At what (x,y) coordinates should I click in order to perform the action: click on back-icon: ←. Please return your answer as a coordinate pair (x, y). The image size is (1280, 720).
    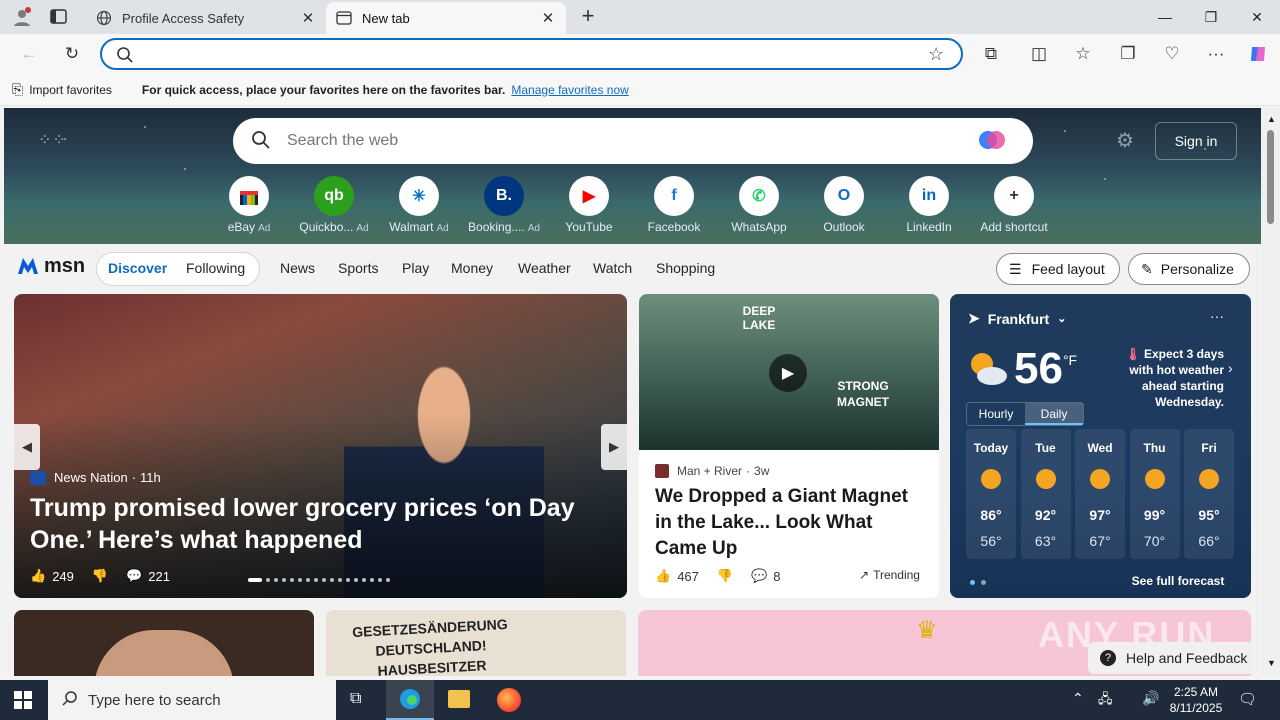
    Looking at the image, I should click on (29, 54).